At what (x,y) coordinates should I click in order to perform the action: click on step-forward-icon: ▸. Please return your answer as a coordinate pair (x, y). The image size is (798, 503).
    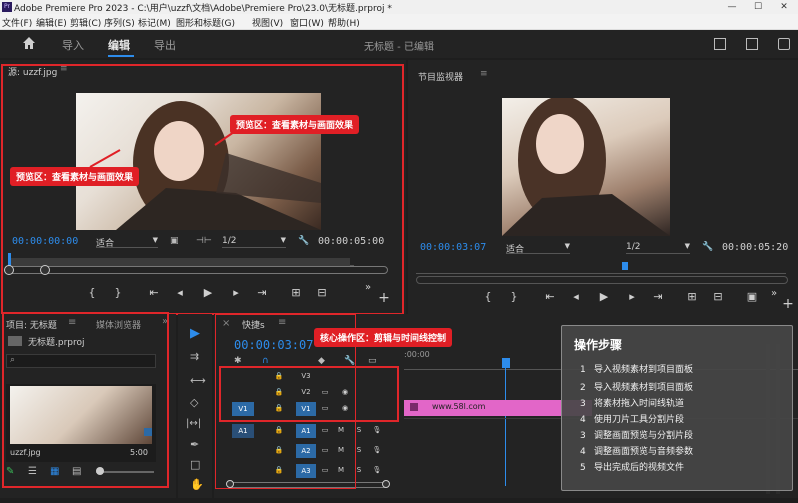
    Looking at the image, I should click on (236, 292).